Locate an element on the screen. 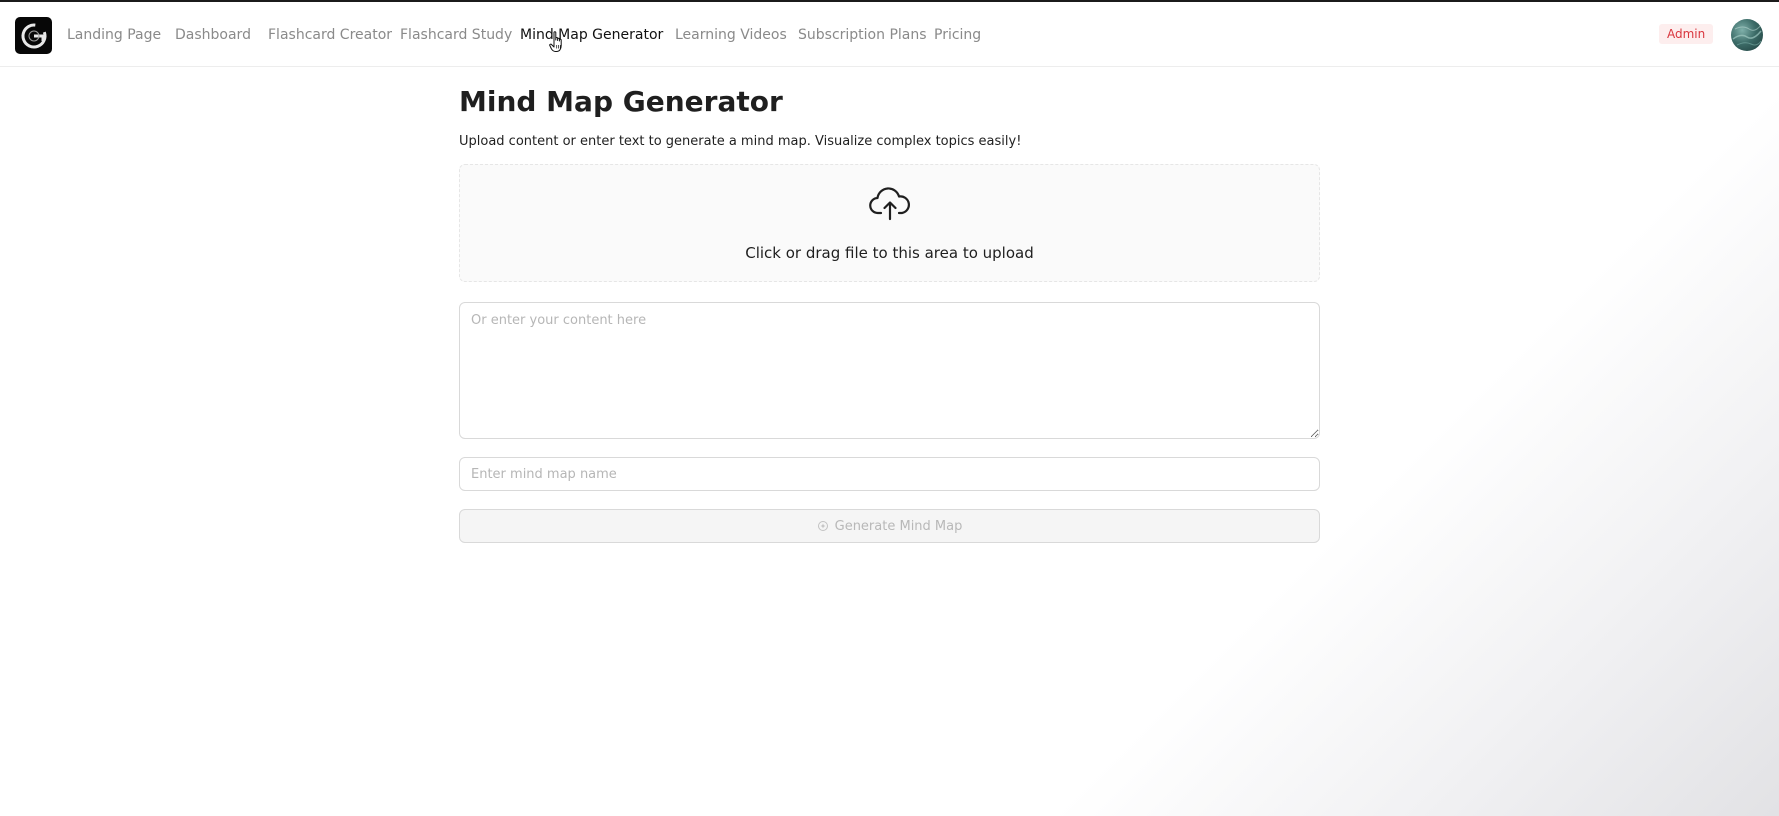 This screenshot has height=816, width=1779. mind-map-name-input is located at coordinates (889, 474).